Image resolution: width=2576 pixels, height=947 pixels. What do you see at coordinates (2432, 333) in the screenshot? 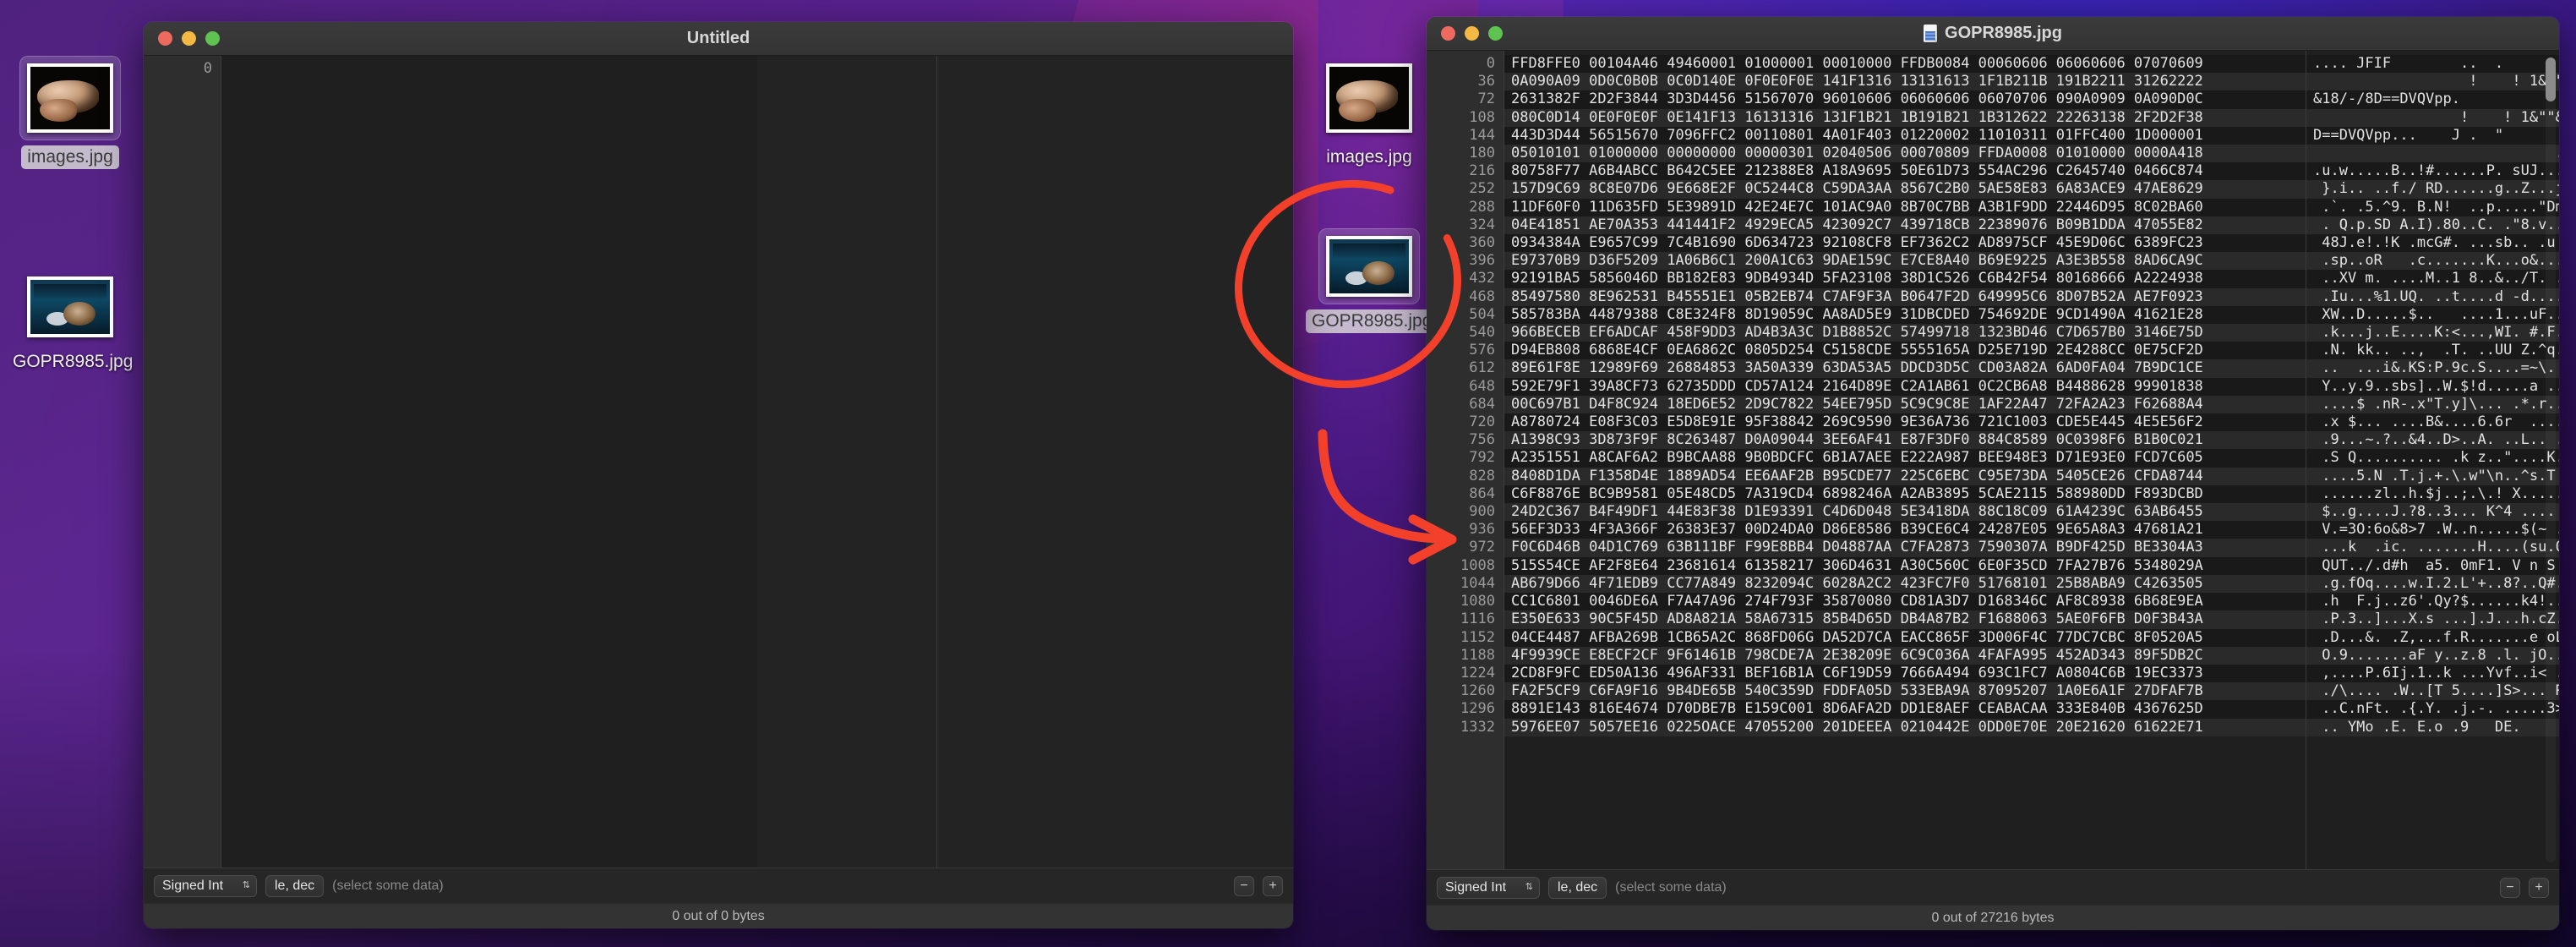
I see `ascii-row: .k...j..E....K:<...,WI. #.F..W.IF.]` at bounding box center [2432, 333].